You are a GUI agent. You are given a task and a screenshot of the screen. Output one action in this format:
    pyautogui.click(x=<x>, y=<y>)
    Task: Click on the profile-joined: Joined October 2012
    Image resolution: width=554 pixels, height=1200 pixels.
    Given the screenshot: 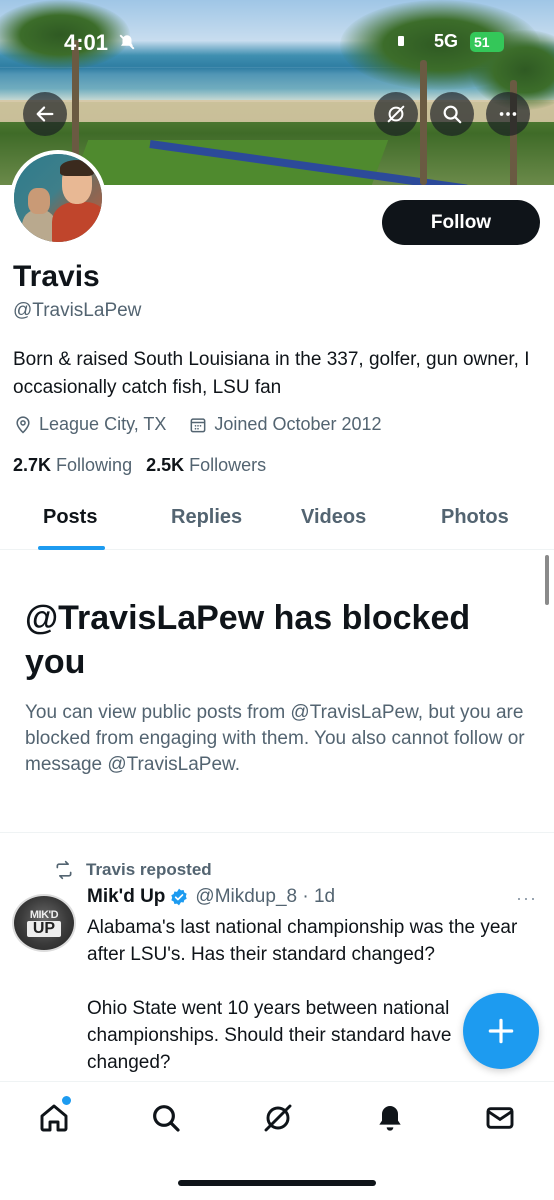 What is the action you would take?
    pyautogui.click(x=285, y=424)
    